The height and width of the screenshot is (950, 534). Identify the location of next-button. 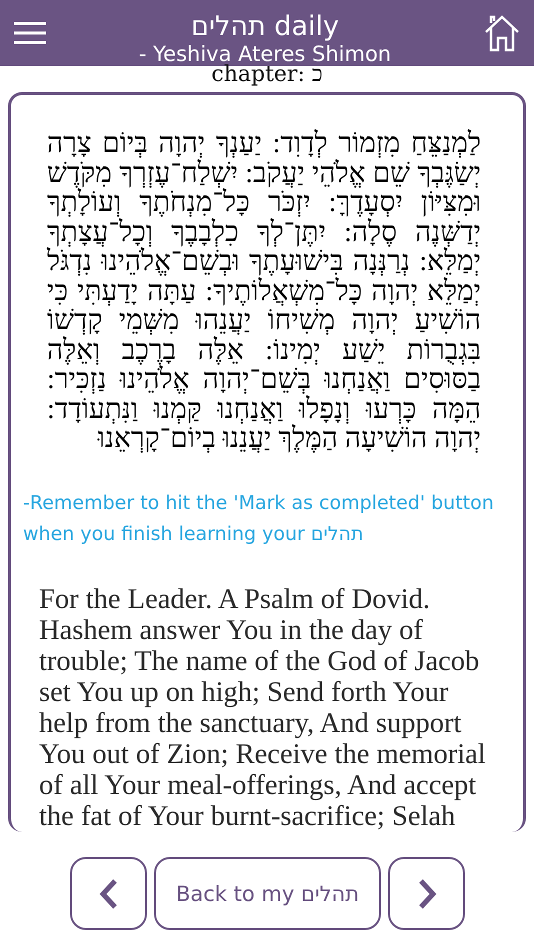
(426, 893).